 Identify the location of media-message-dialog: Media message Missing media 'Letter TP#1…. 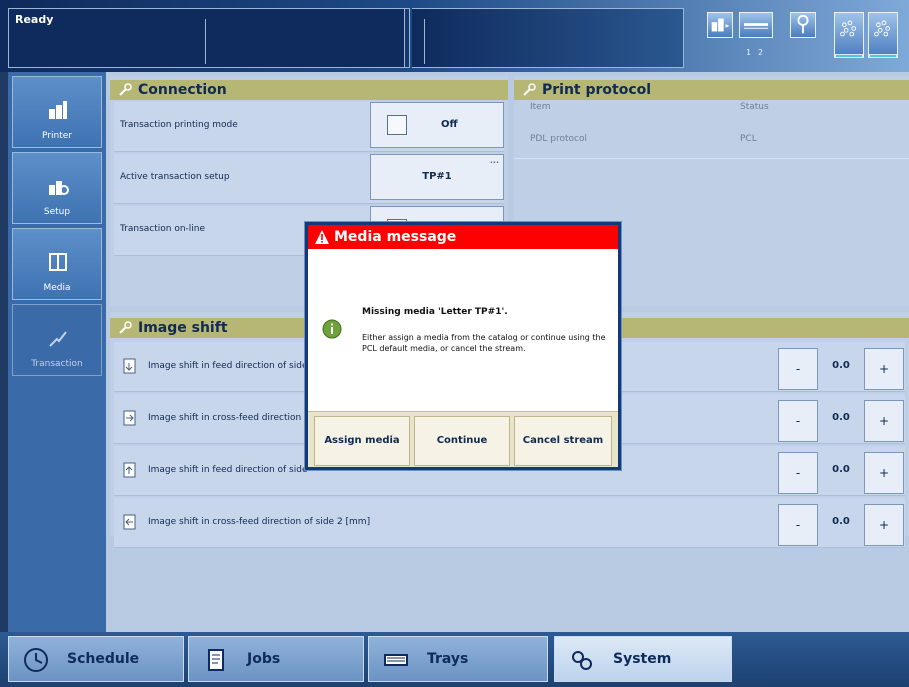
(463, 346).